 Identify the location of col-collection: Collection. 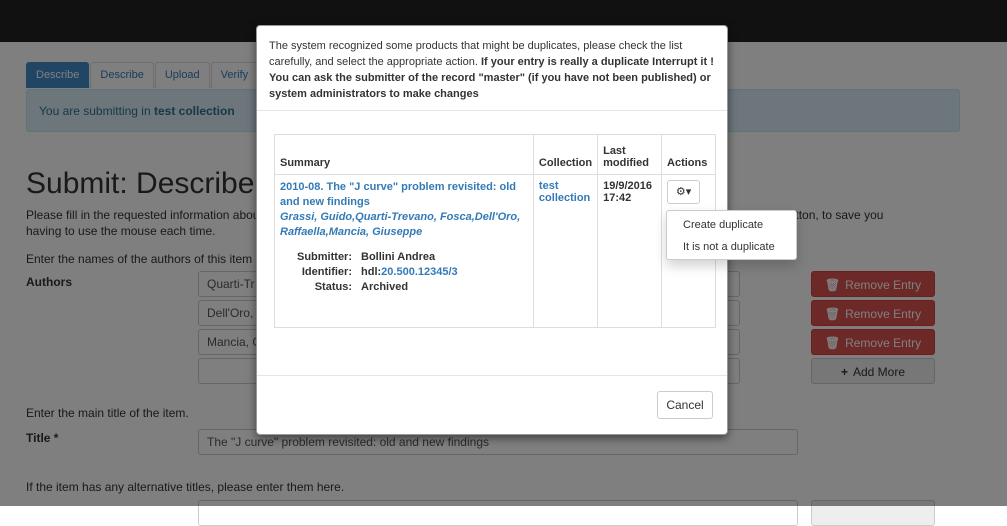
(565, 154).